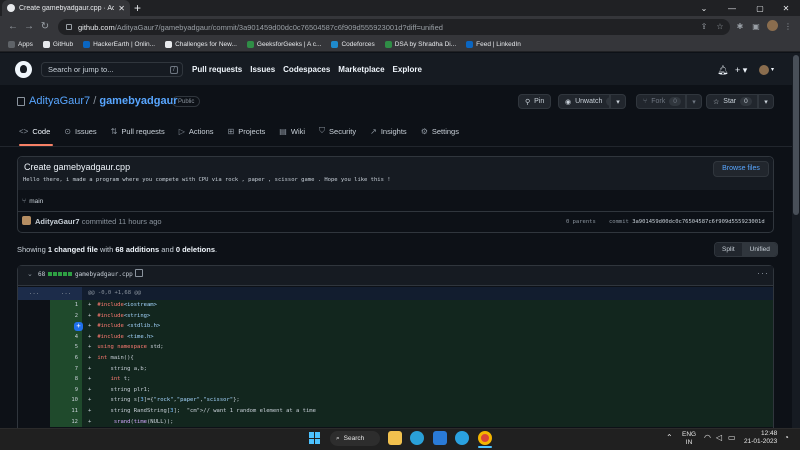 The width and height of the screenshot is (800, 450). I want to click on repo-name-link: gamebyadgaur, so click(138, 101).